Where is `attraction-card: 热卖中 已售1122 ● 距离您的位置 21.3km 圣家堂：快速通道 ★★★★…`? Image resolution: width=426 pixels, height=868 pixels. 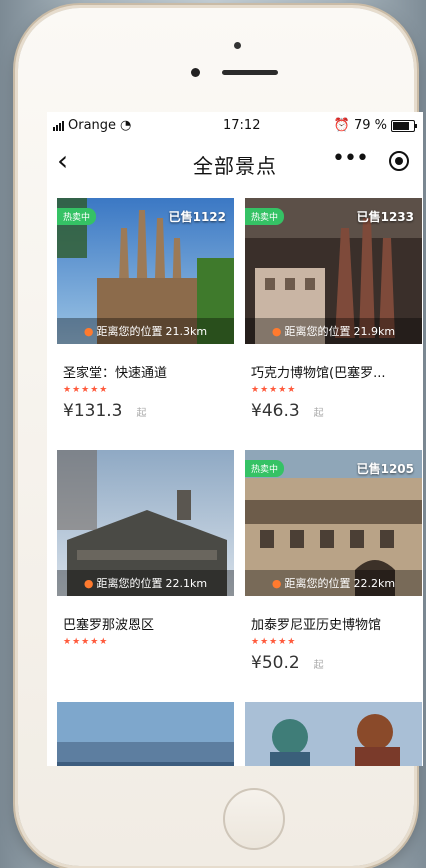
attraction-card: 热卖中 已售1122 ● 距离您的位置 21.3km 圣家堂：快速通道 ★★★★… is located at coordinates (145, 309).